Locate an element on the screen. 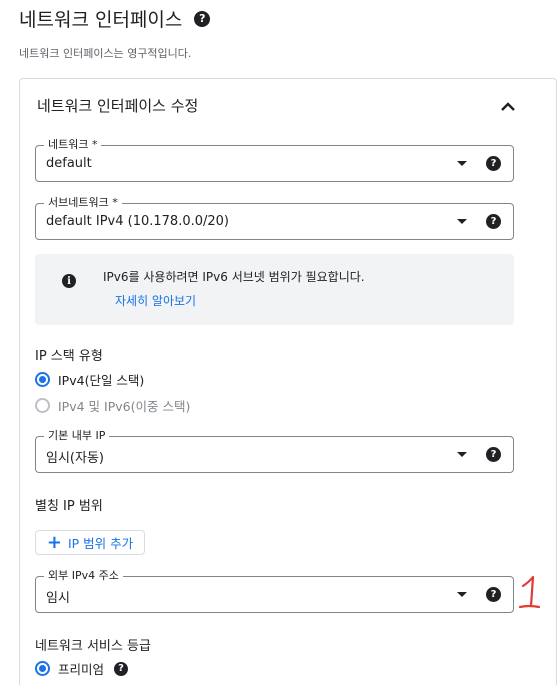 This screenshot has height=685, width=559. collapse-button is located at coordinates (508, 107).